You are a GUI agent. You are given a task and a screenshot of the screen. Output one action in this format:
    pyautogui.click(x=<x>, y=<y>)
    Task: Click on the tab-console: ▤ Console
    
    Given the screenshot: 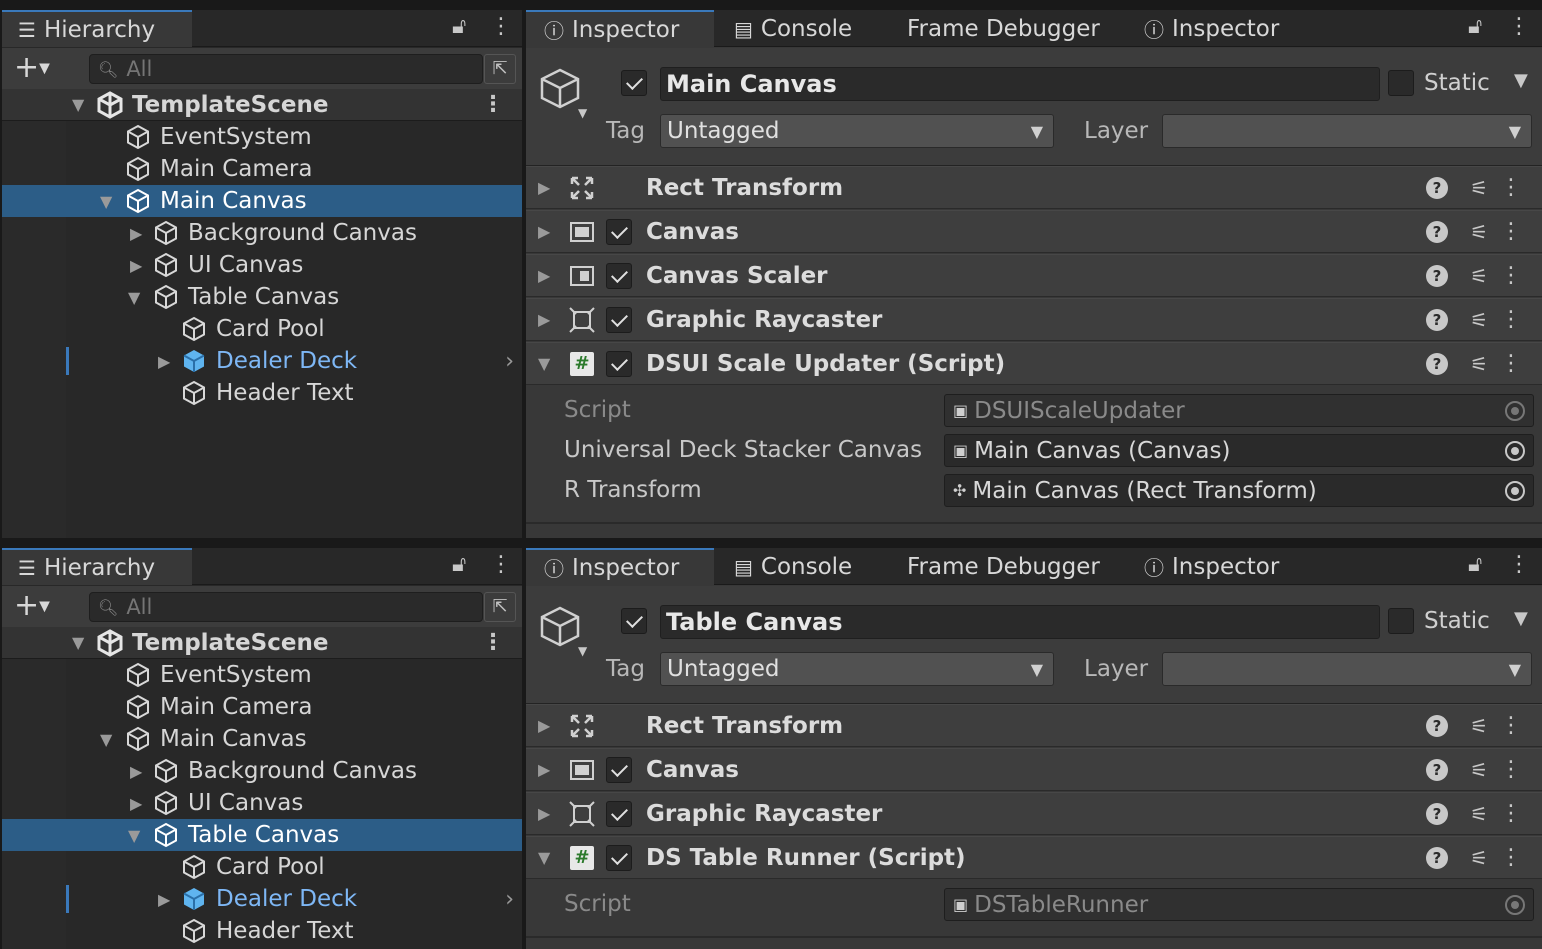 What is the action you would take?
    pyautogui.click(x=793, y=28)
    